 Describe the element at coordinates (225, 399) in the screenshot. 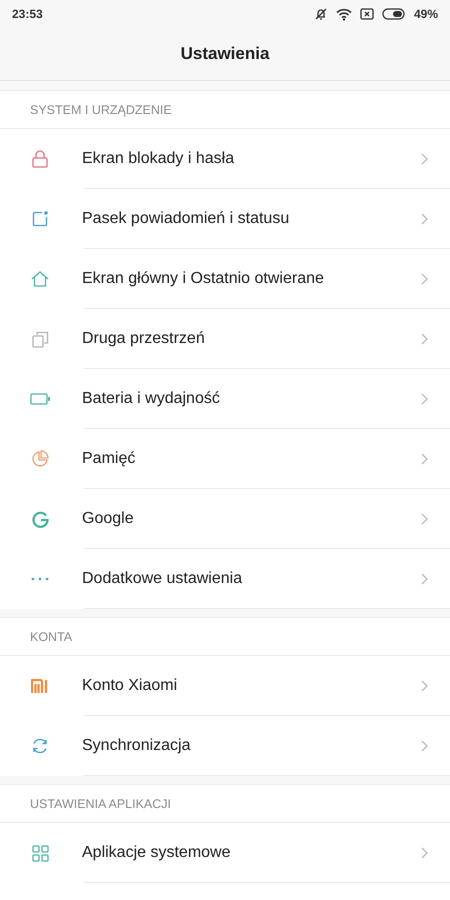

I see `settings-item: Bateria i wydajność` at that location.